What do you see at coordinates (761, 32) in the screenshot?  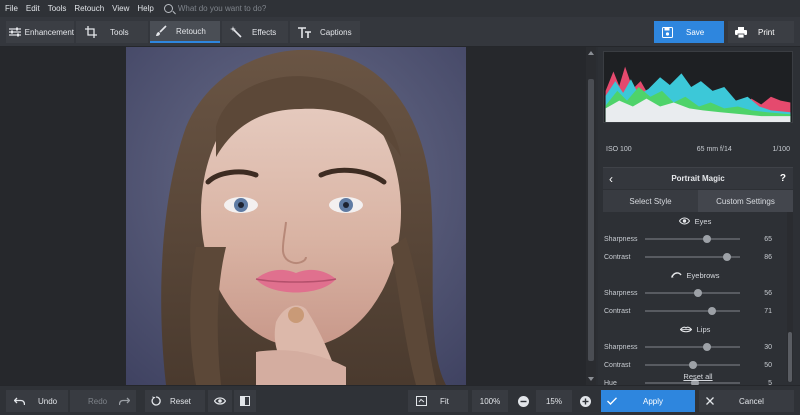 I see `print-button: Print` at bounding box center [761, 32].